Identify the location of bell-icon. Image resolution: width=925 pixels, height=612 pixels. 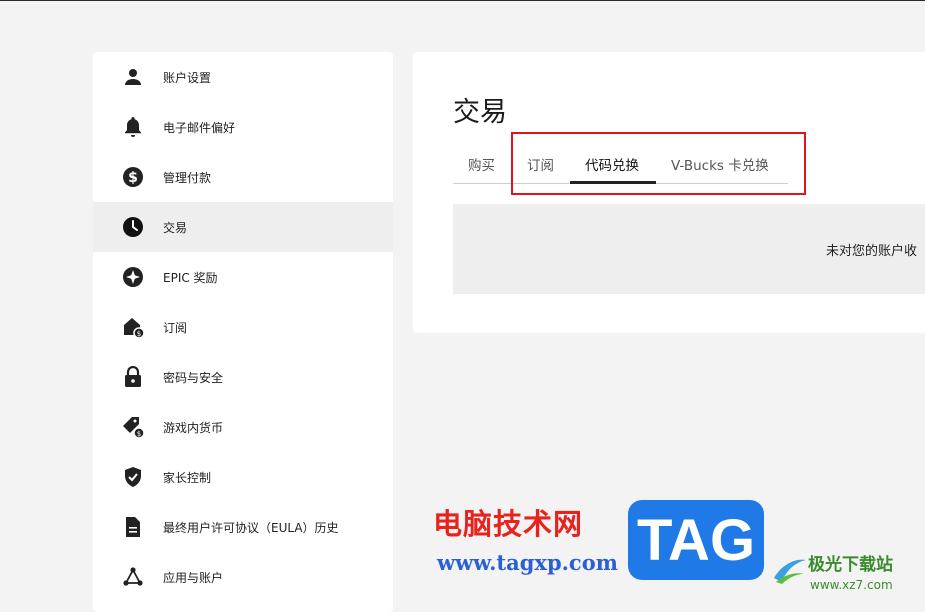
(133, 127).